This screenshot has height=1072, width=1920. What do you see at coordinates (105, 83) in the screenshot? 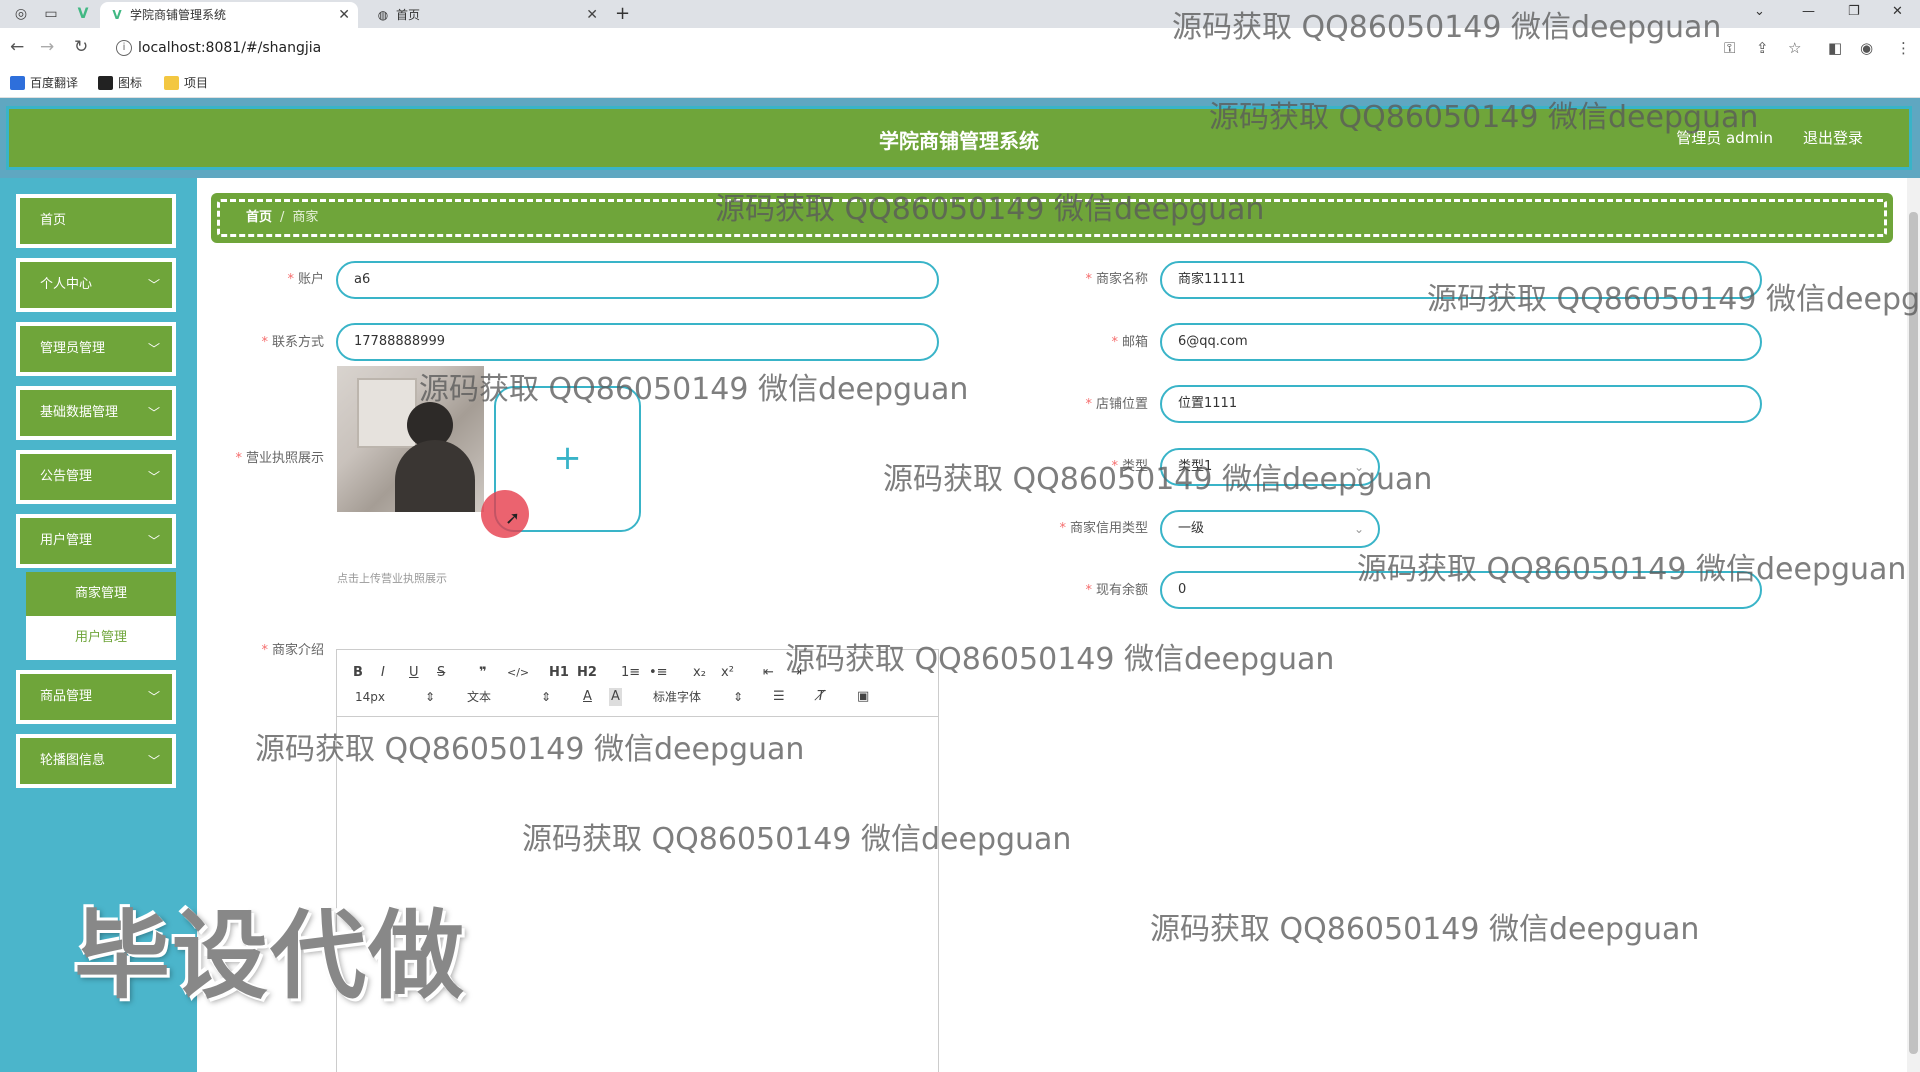
I see `image-icon` at bounding box center [105, 83].